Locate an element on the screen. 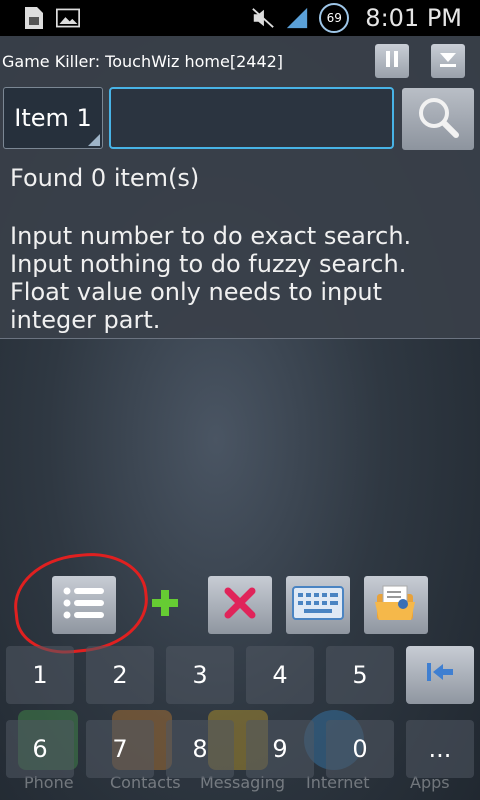 Image resolution: width=480 pixels, height=800 pixels. folder-icon is located at coordinates (396, 605).